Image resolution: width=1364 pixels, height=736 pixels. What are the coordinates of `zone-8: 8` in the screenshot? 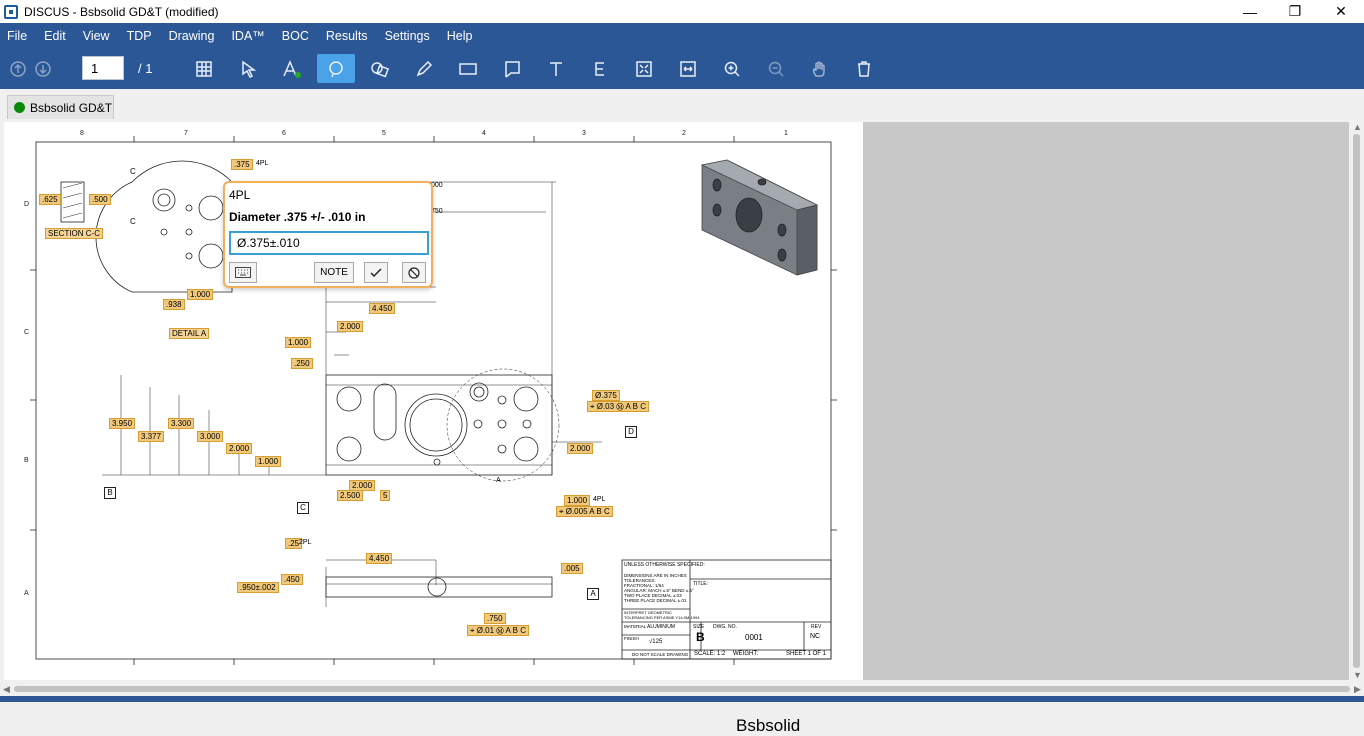 It's located at (82, 133).